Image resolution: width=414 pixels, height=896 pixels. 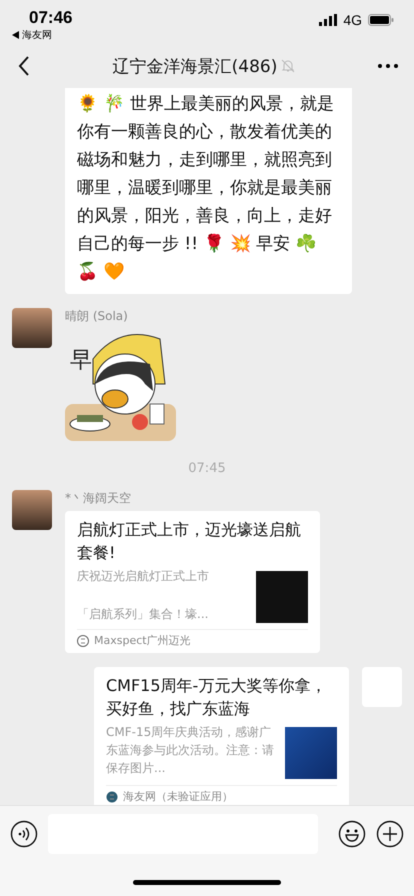 What do you see at coordinates (352, 20) in the screenshot?
I see `network-label: 4G` at bounding box center [352, 20].